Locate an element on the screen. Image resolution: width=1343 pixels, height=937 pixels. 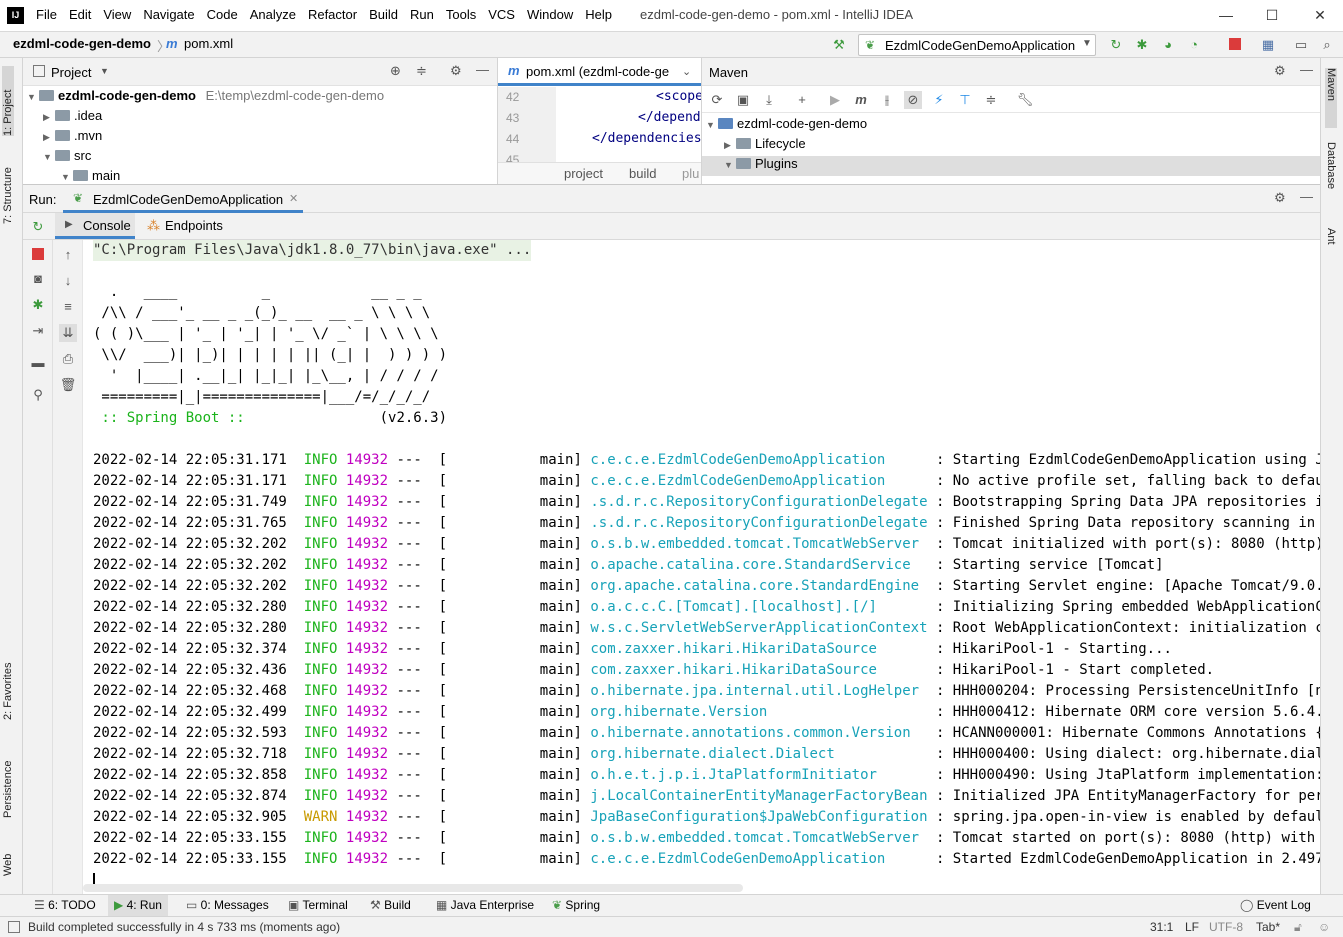
restore-layout-icon: ⇥ is located at coordinates (38, 331).